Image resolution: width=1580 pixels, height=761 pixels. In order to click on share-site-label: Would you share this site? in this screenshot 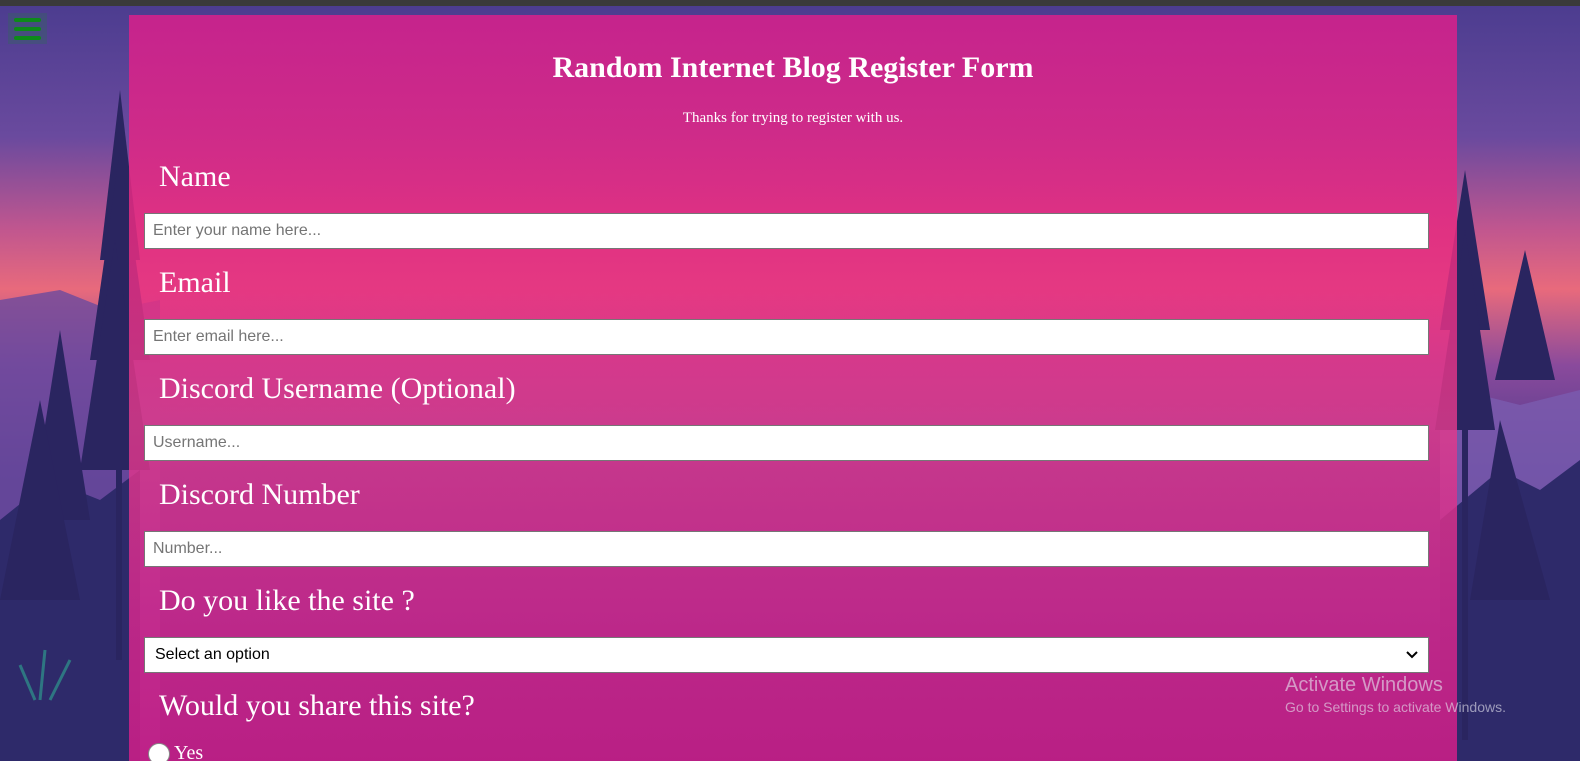, I will do `click(317, 705)`.